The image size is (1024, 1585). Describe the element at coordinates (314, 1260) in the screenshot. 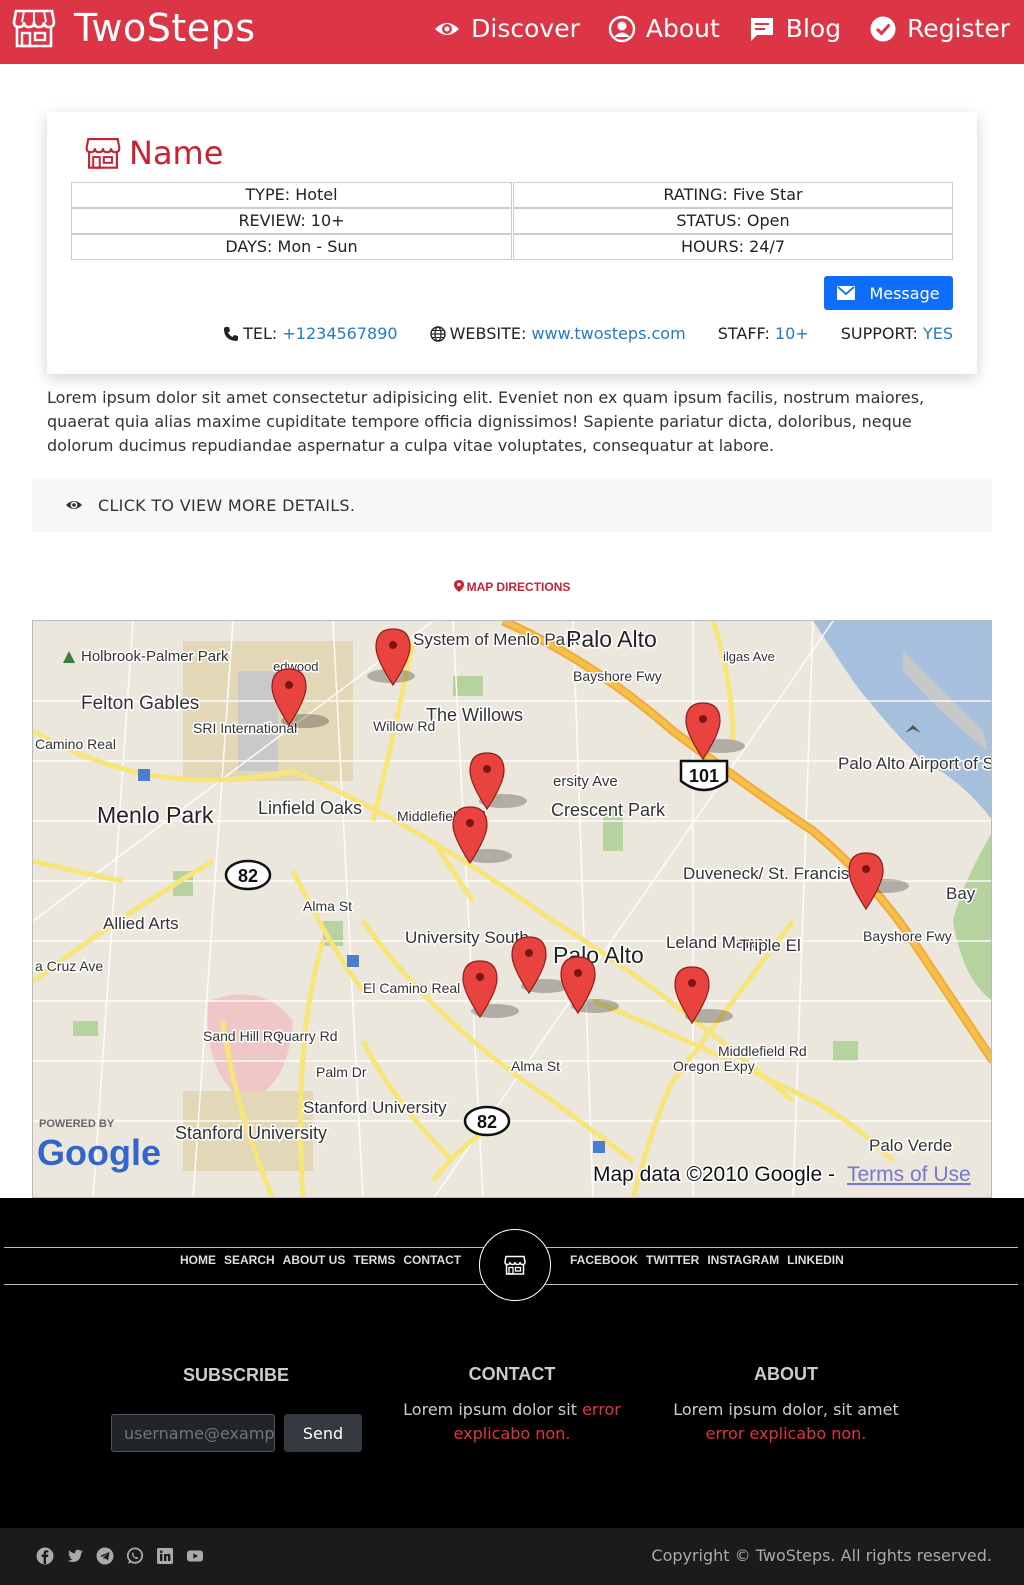

I see `footer-link-about: ABOUT US` at that location.